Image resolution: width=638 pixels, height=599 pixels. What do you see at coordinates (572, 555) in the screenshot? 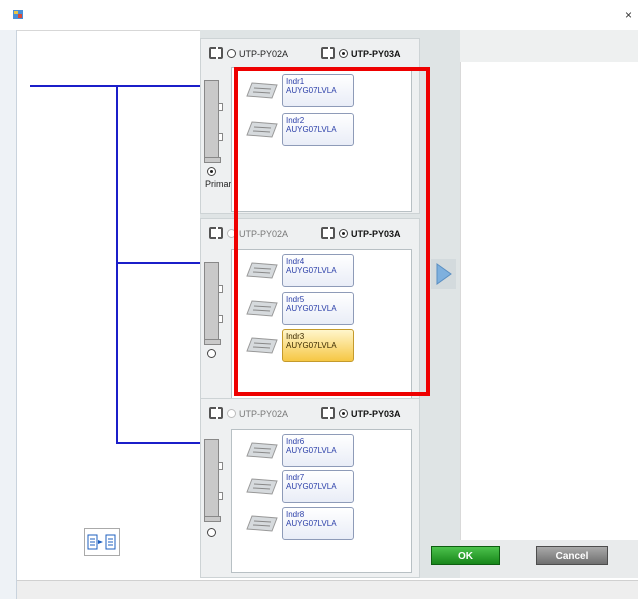
I see `cancel-button: Cancel` at bounding box center [572, 555].